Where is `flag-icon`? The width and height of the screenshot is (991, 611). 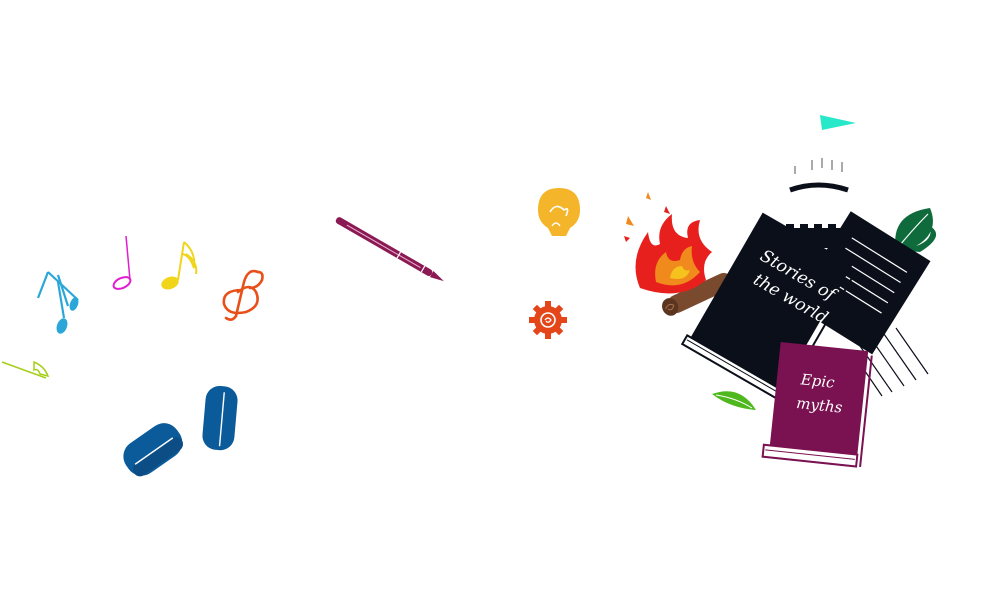
flag-icon is located at coordinates (838, 122).